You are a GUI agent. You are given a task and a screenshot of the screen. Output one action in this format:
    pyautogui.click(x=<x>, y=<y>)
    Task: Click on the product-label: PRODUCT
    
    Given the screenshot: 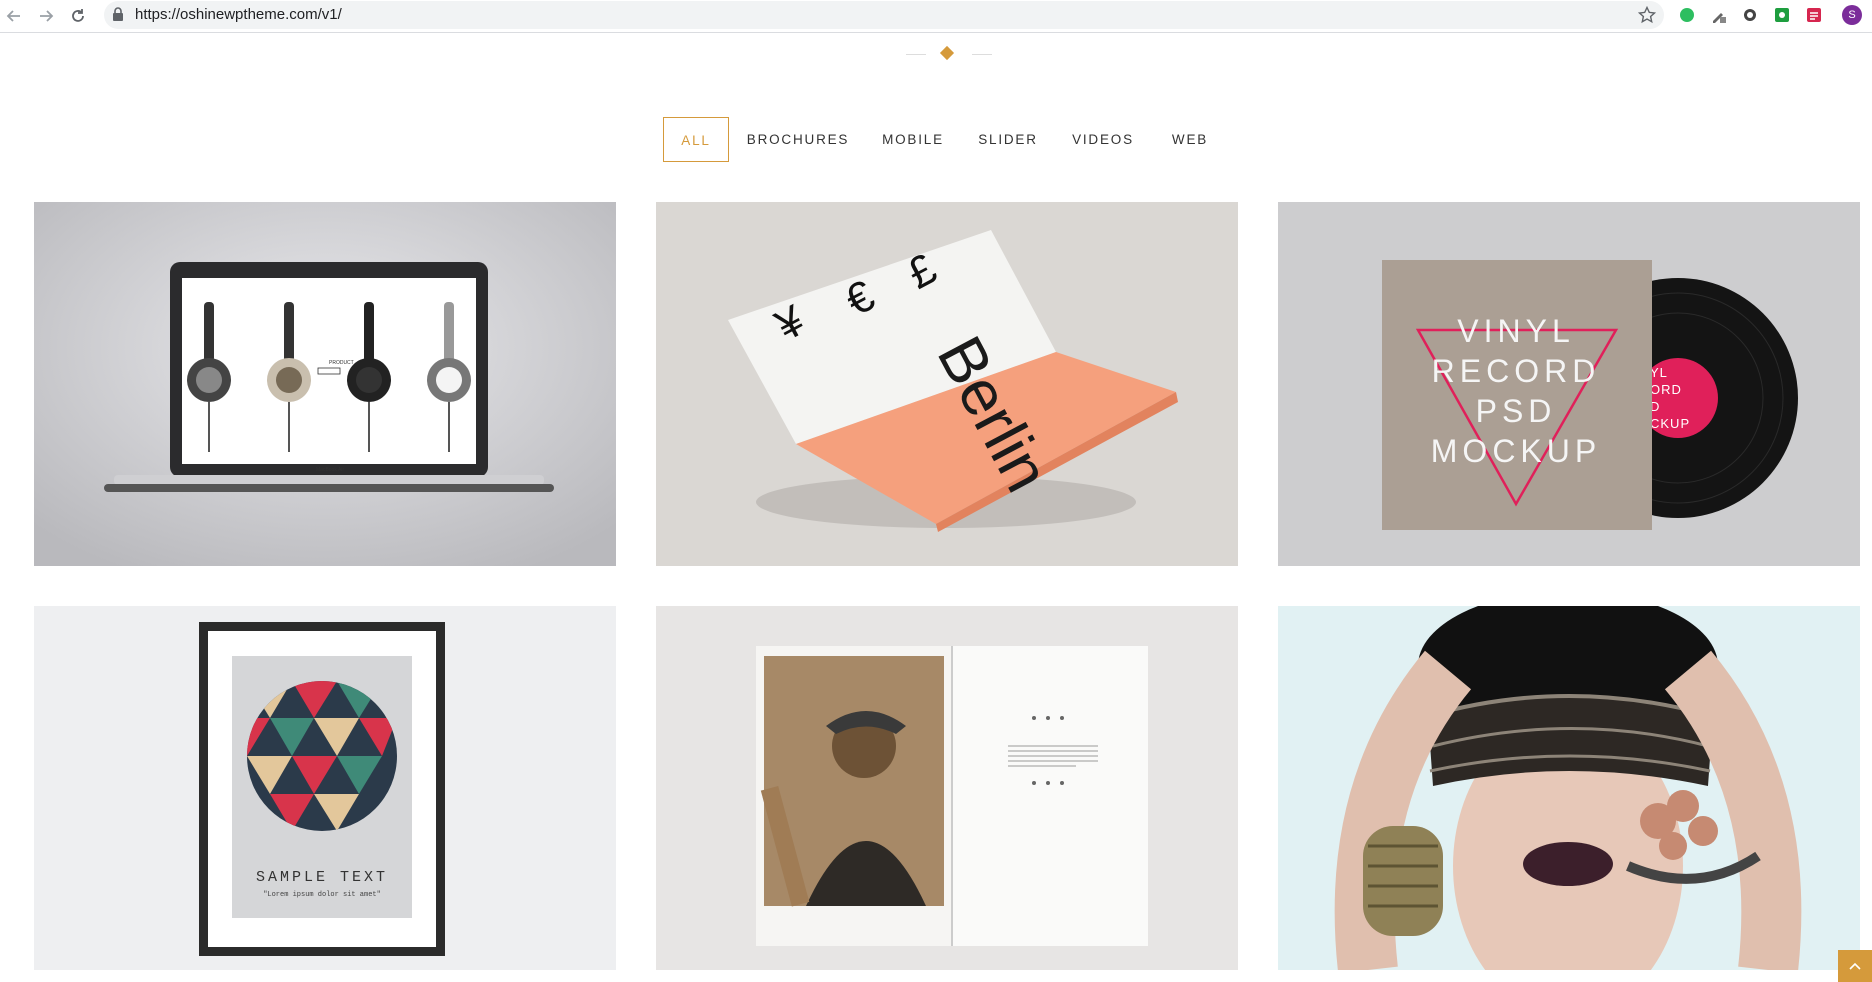 What is the action you would take?
    pyautogui.click(x=341, y=363)
    